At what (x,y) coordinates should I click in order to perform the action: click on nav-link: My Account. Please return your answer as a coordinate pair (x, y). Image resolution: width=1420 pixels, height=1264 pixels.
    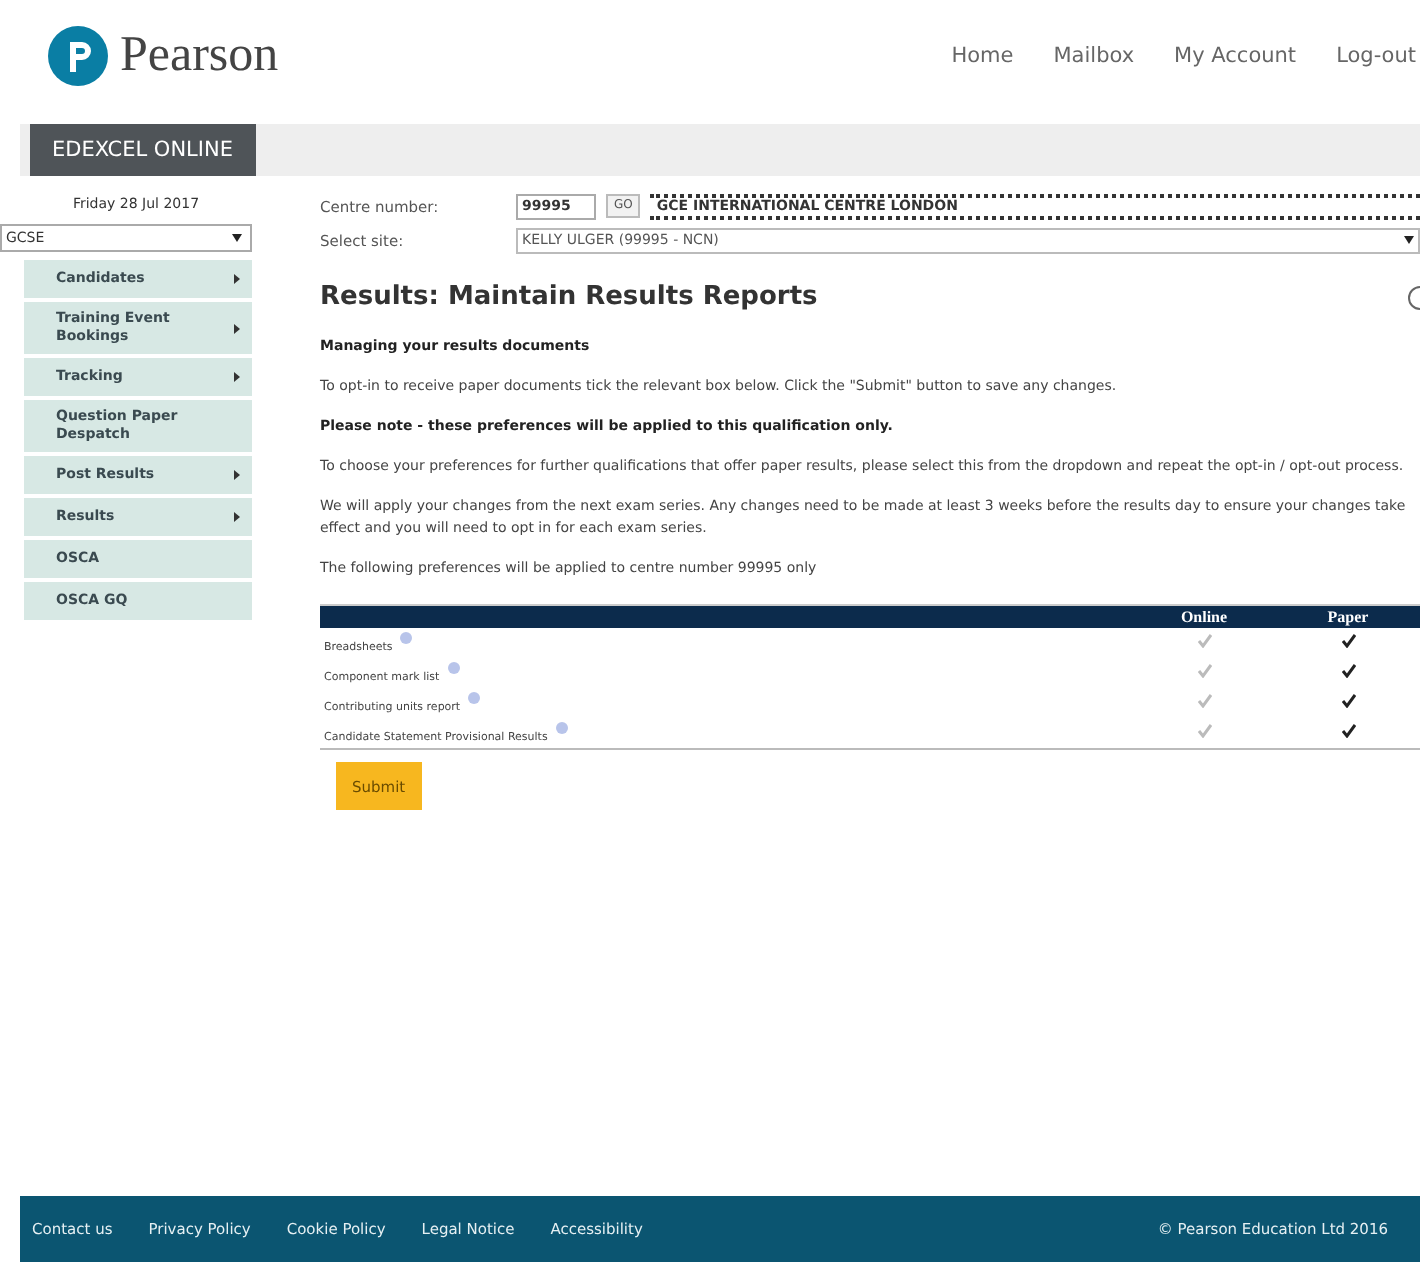
    Looking at the image, I should click on (1235, 56).